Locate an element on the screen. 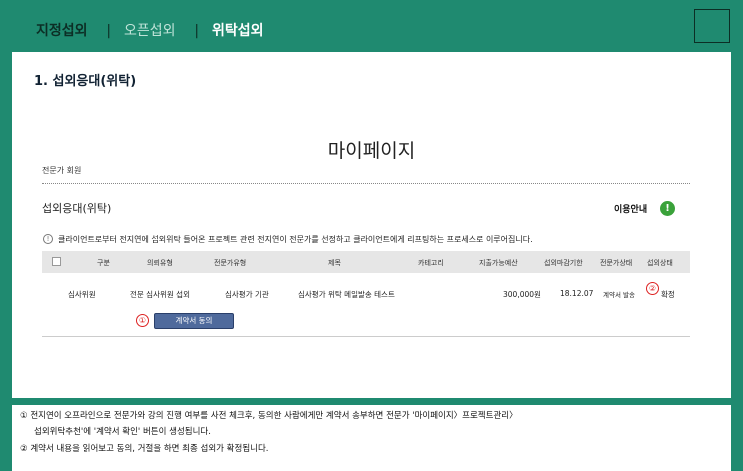 Image resolution: width=743 pixels, height=471 pixels. corner-box is located at coordinates (712, 26).